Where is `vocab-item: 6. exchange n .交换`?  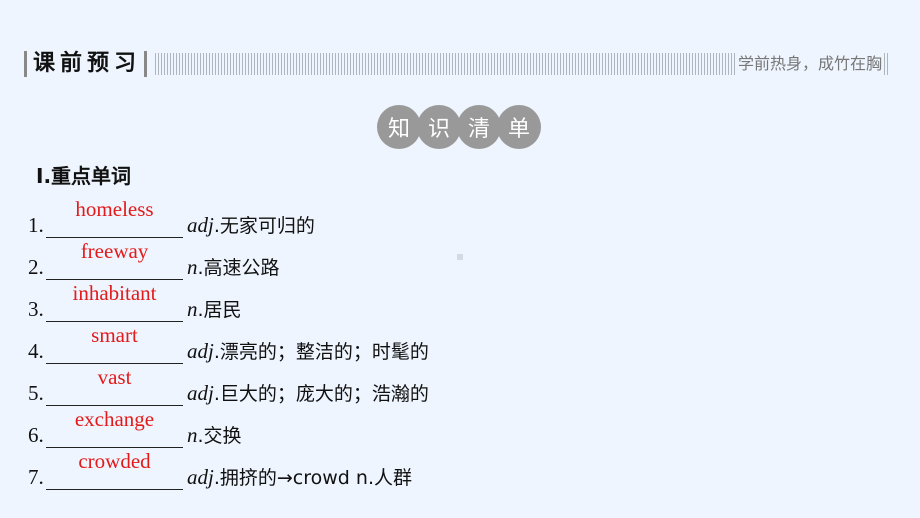 vocab-item: 6. exchange n .交换 is located at coordinates (228, 427).